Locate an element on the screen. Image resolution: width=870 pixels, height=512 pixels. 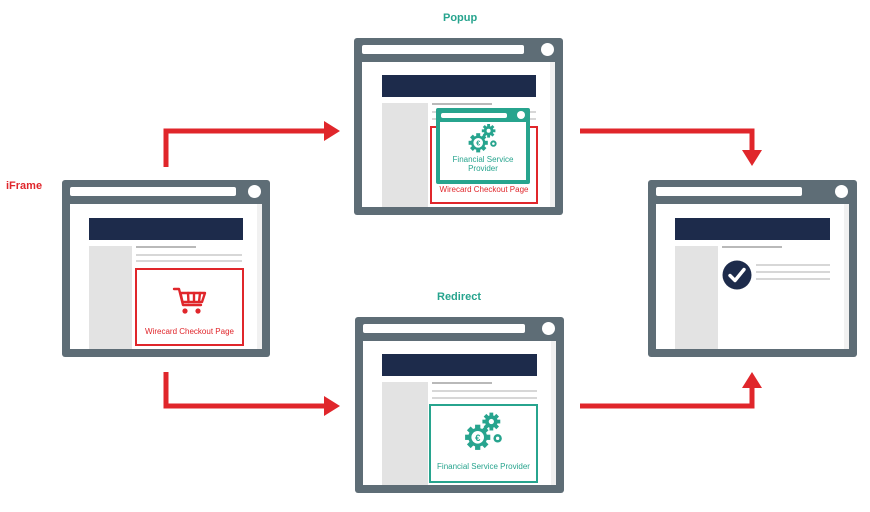
shopping-cart-icon is located at coordinates (189, 300).